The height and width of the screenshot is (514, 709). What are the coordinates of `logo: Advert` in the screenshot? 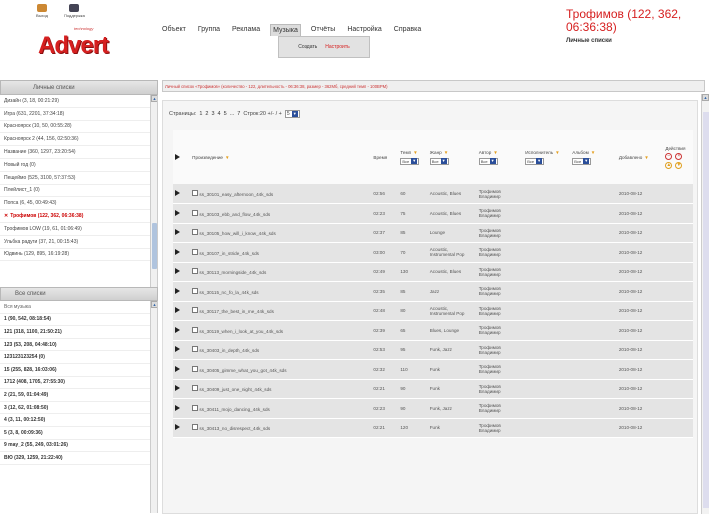 It's located at (73, 46).